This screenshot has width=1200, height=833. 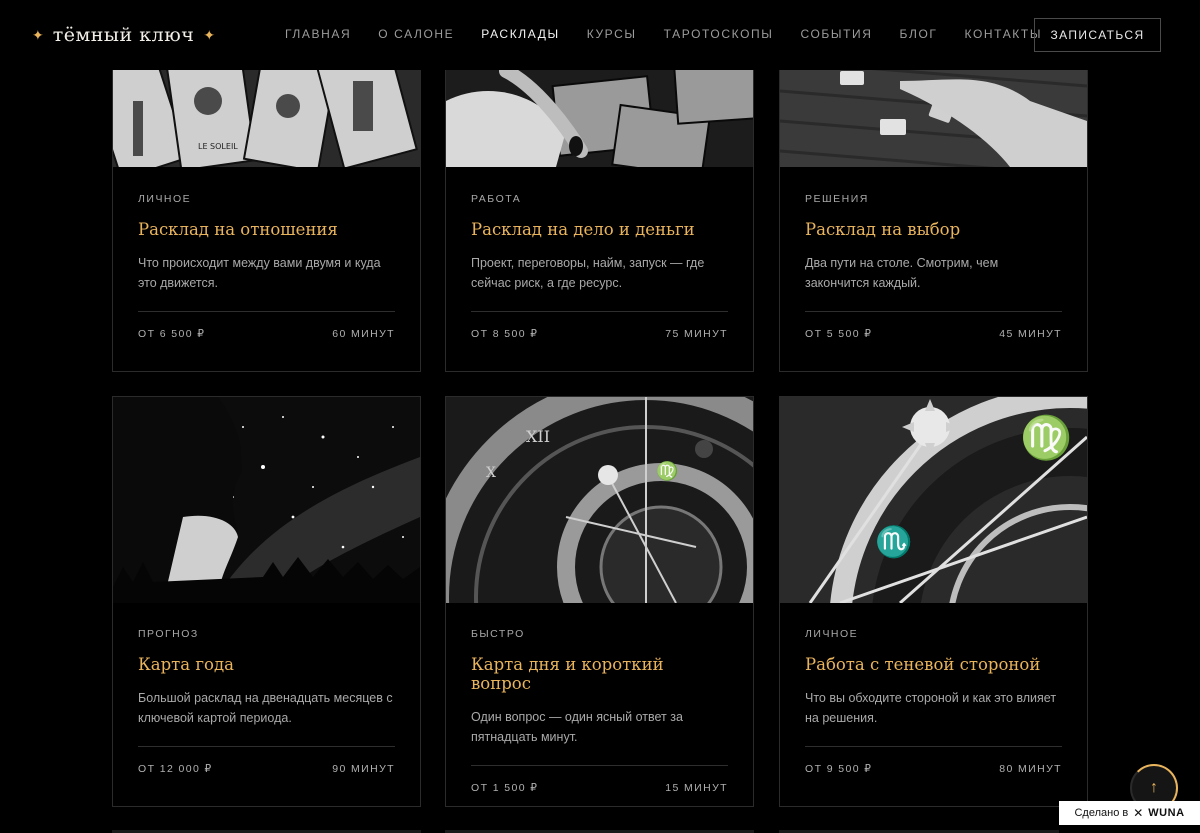 What do you see at coordinates (1004, 34) in the screenshot?
I see `nav-item-contacts: КОНТАКТЫ` at bounding box center [1004, 34].